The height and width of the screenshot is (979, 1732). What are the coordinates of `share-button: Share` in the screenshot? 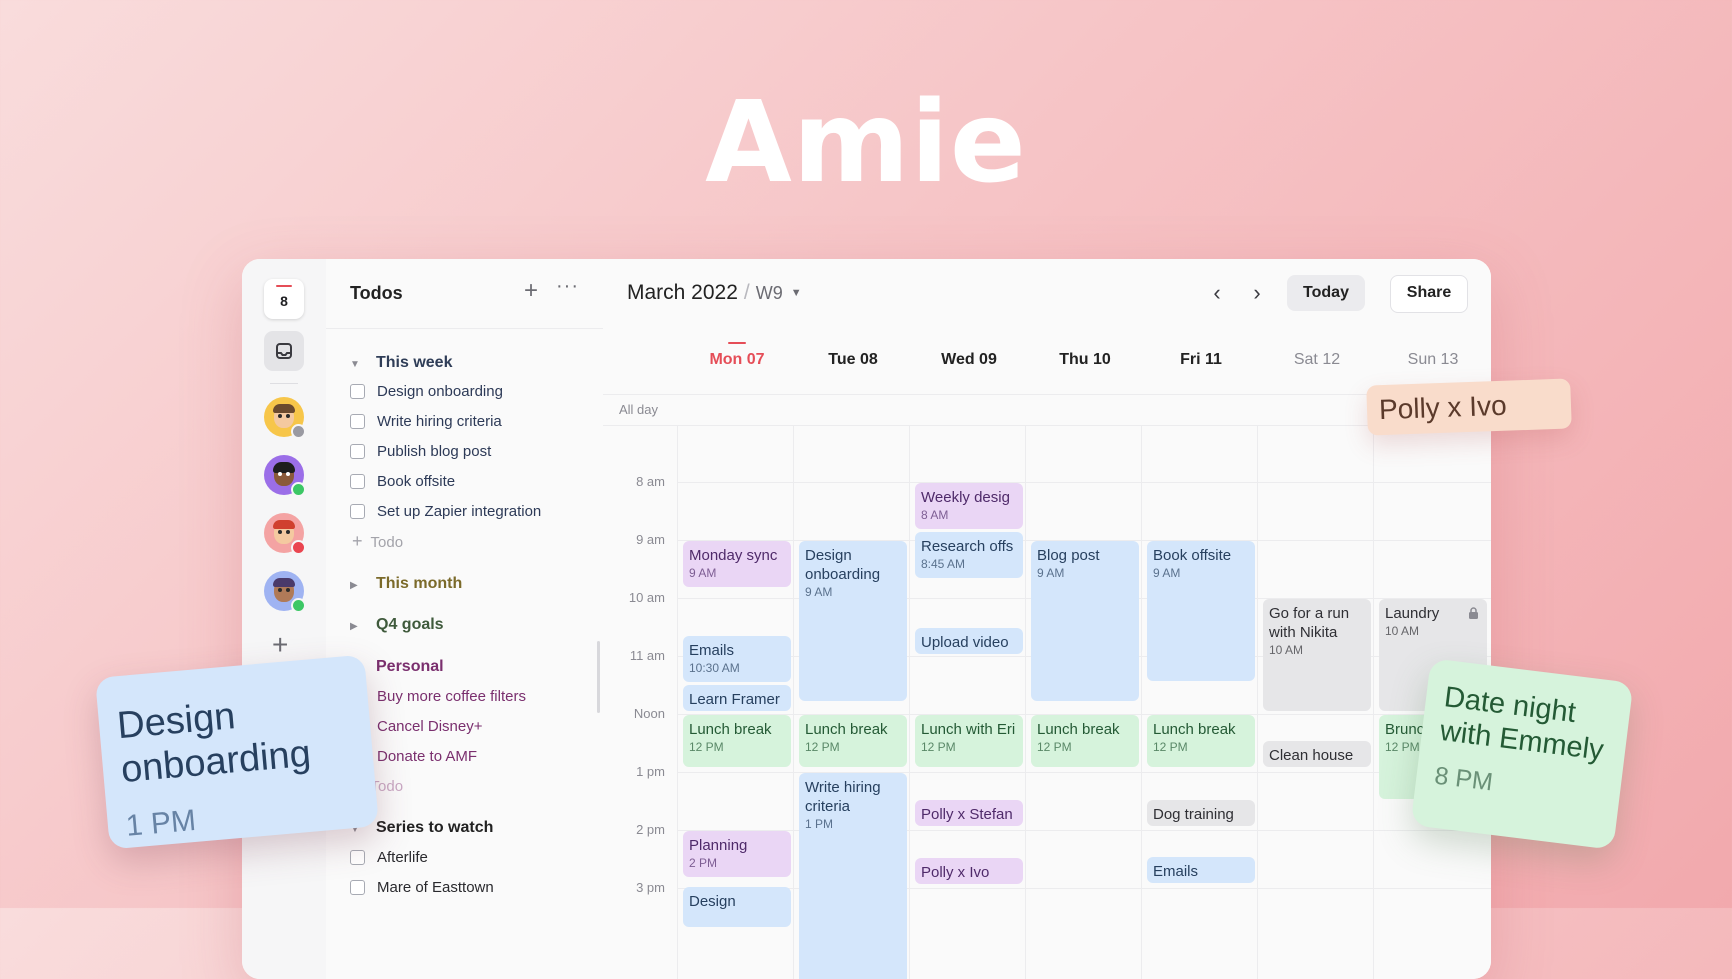 It's located at (1429, 294).